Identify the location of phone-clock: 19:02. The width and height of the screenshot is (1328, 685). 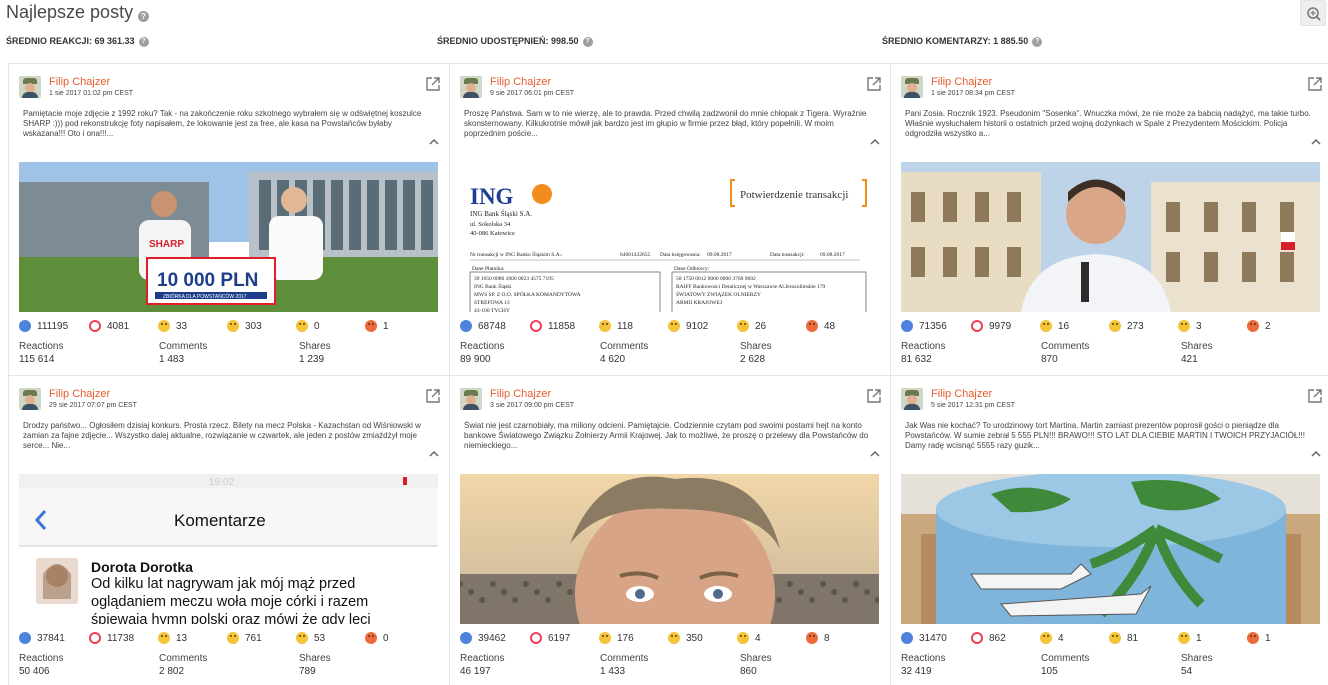
(221, 482).